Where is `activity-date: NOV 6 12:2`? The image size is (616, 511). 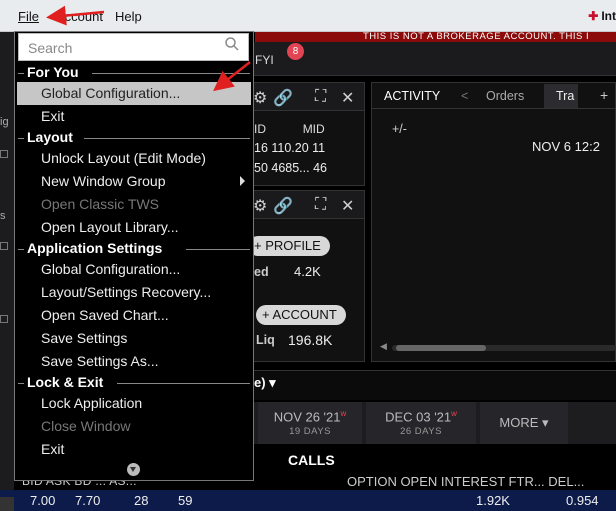
activity-date: NOV 6 12:2 is located at coordinates (566, 146).